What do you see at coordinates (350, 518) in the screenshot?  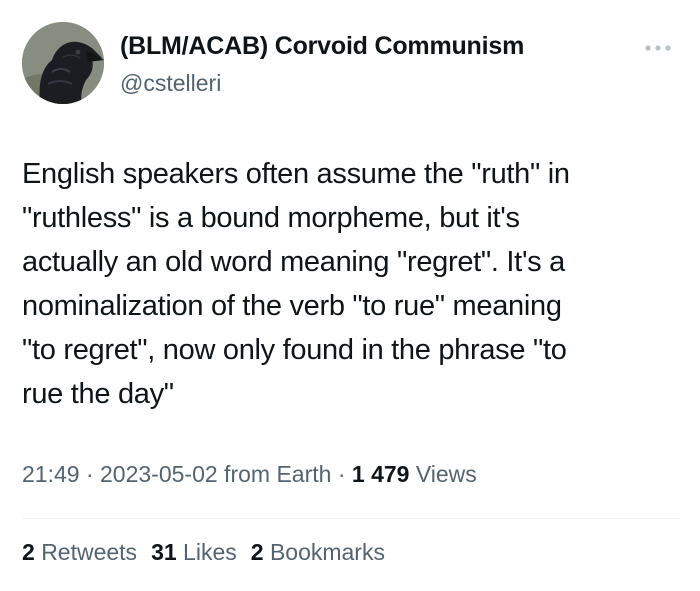 I see `divider` at bounding box center [350, 518].